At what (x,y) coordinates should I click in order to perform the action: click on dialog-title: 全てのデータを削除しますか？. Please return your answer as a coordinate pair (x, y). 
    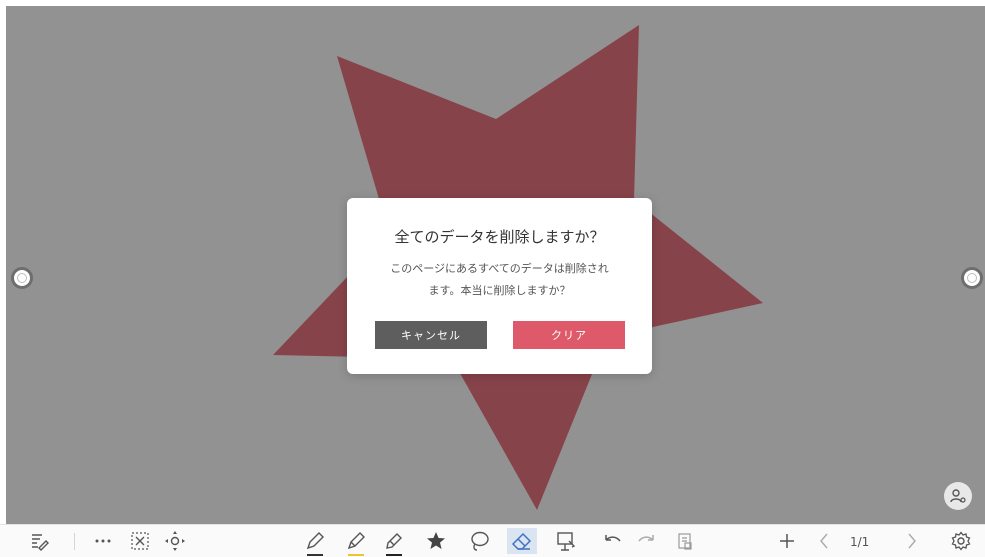
    Looking at the image, I should click on (499, 237).